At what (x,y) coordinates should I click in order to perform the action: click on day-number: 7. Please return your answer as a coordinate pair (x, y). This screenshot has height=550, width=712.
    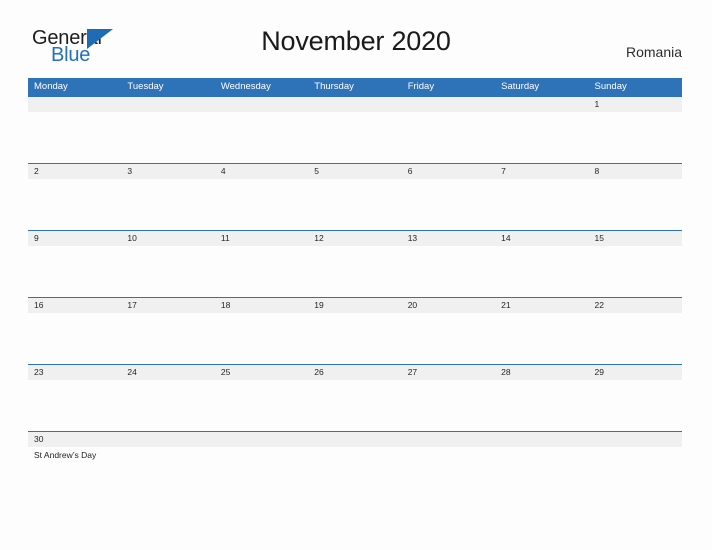
    Looking at the image, I should click on (541, 171).